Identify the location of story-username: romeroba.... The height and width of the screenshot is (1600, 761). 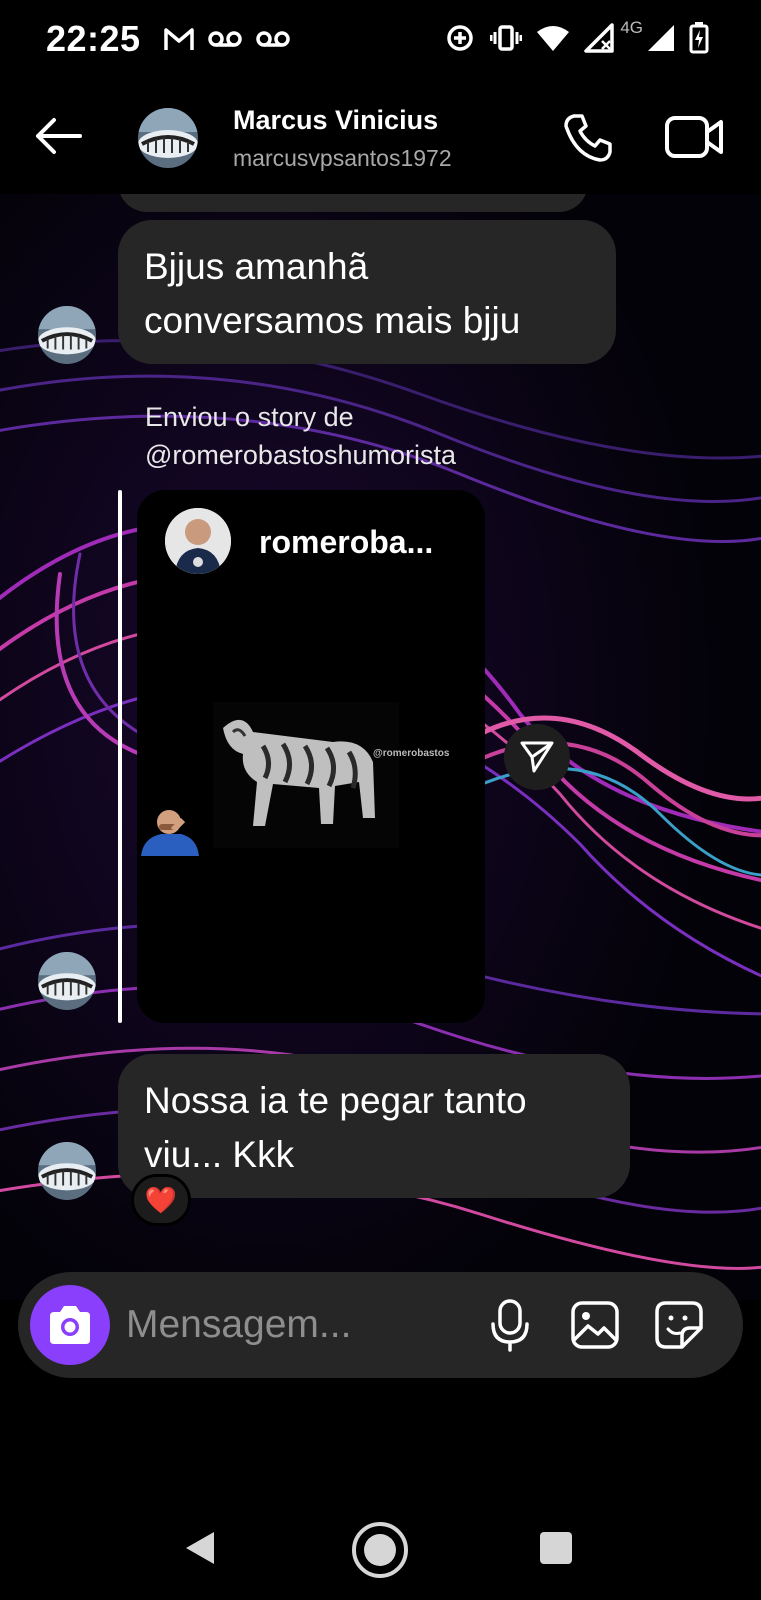
(346, 542).